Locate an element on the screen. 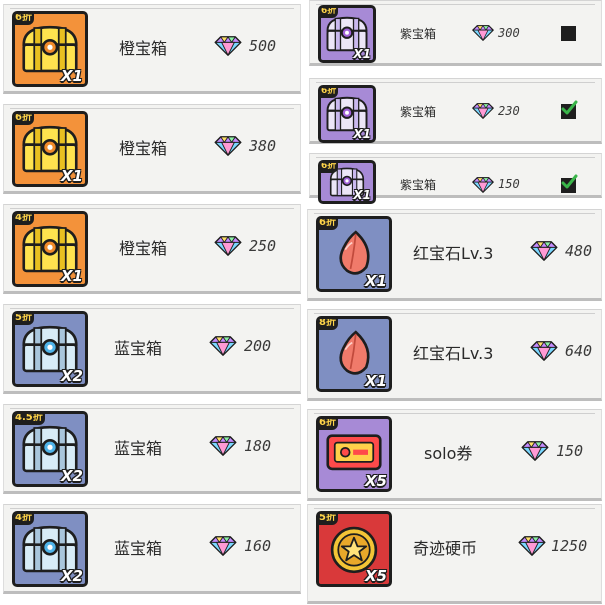 The image size is (605, 605). price-label: 200 is located at coordinates (258, 346).